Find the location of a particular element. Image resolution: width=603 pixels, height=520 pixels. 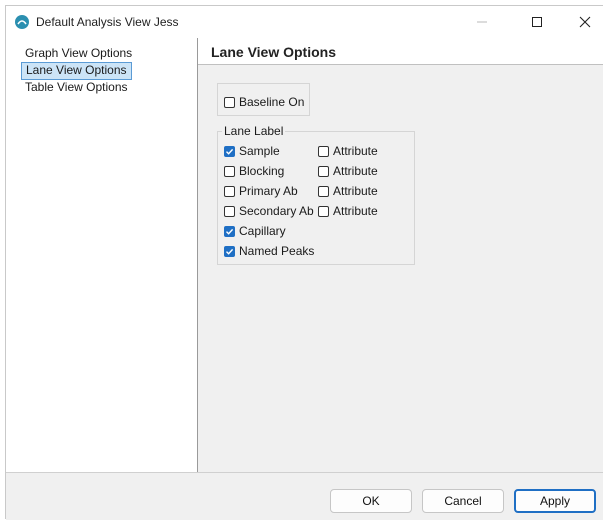

sample-attribute-checkbox: Attribute is located at coordinates (348, 151).